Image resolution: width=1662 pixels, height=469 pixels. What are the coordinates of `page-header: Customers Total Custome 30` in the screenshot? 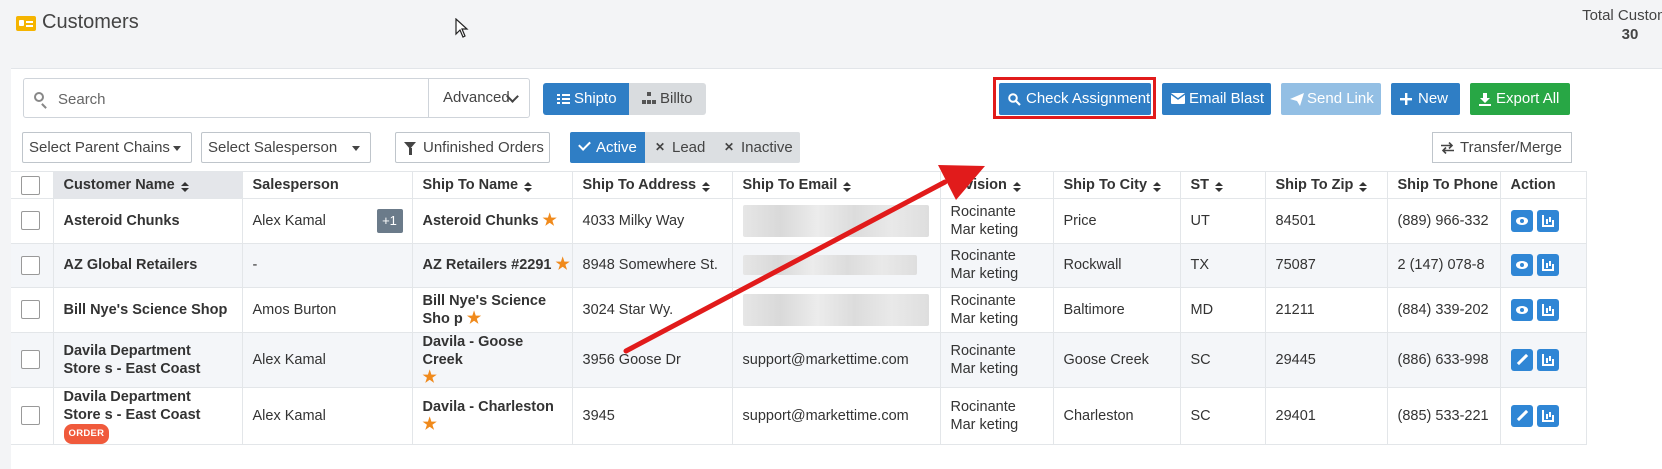 It's located at (831, 34).